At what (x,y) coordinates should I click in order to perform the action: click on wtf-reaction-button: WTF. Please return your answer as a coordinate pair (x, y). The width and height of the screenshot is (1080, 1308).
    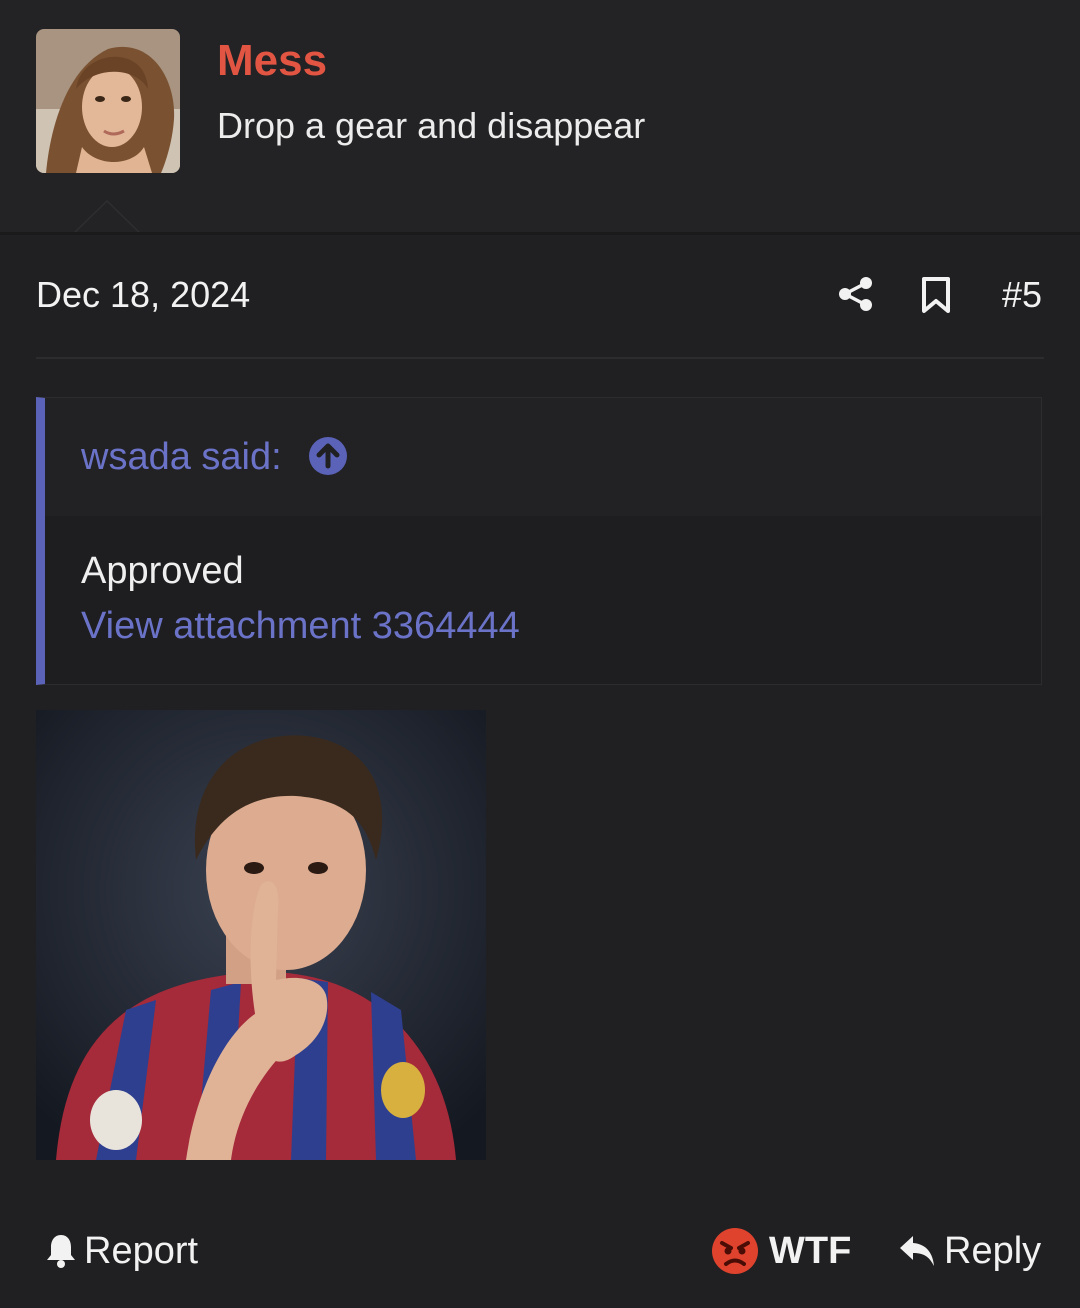
    Looking at the image, I should click on (781, 1251).